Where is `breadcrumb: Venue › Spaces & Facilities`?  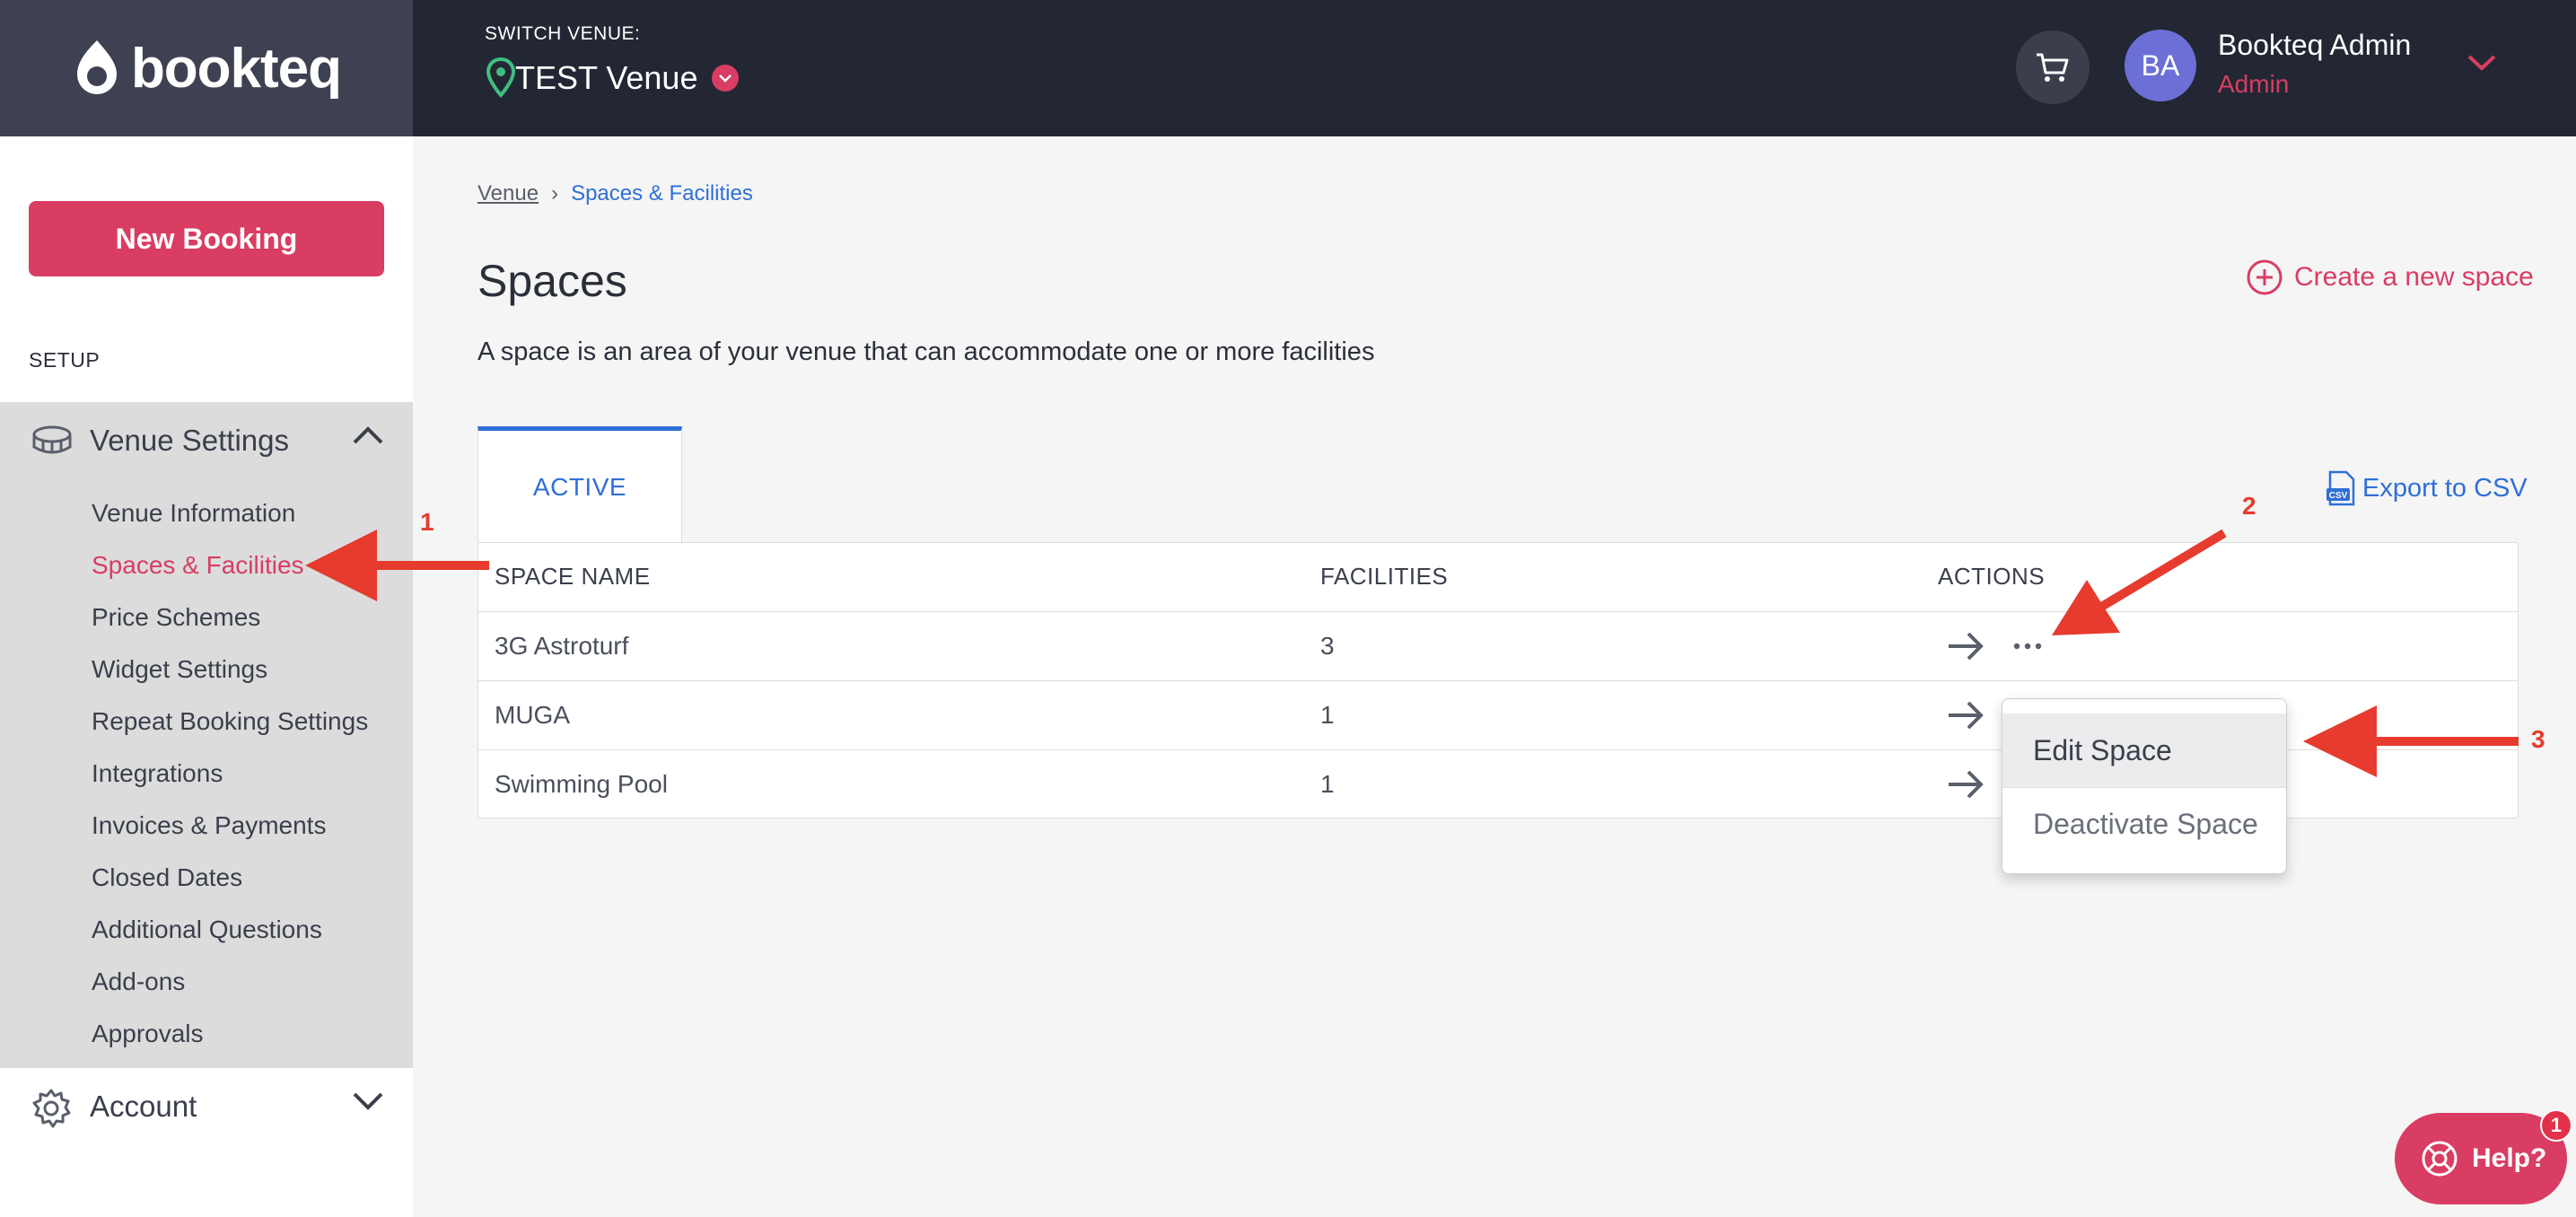
breadcrumb: Venue › Spaces & Facilities is located at coordinates (615, 193).